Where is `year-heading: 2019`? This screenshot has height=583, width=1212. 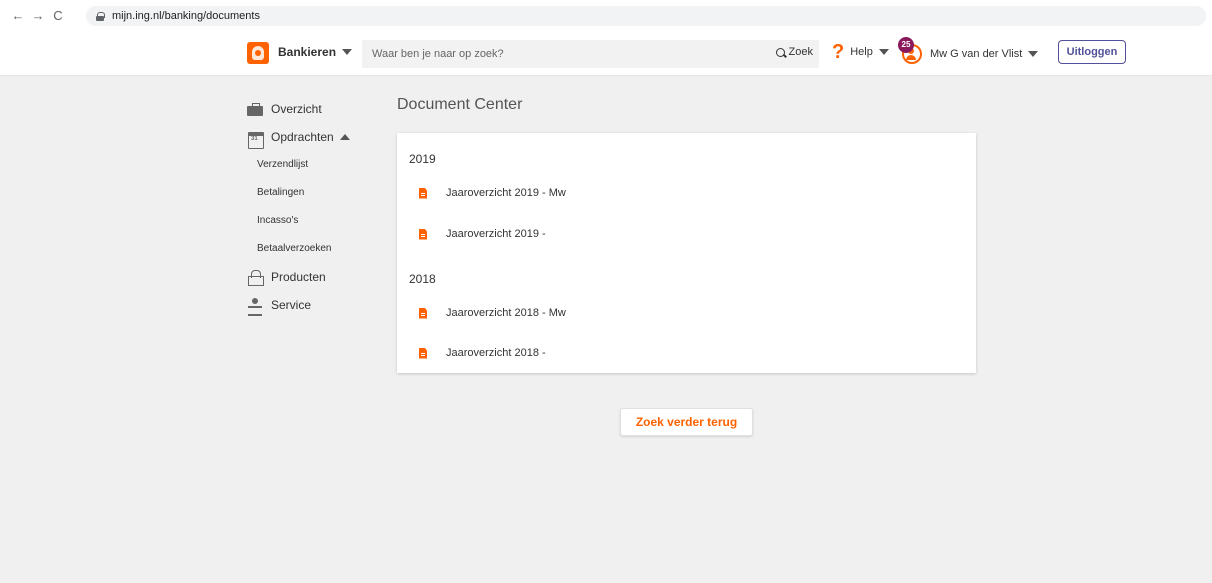 year-heading: 2019 is located at coordinates (422, 159).